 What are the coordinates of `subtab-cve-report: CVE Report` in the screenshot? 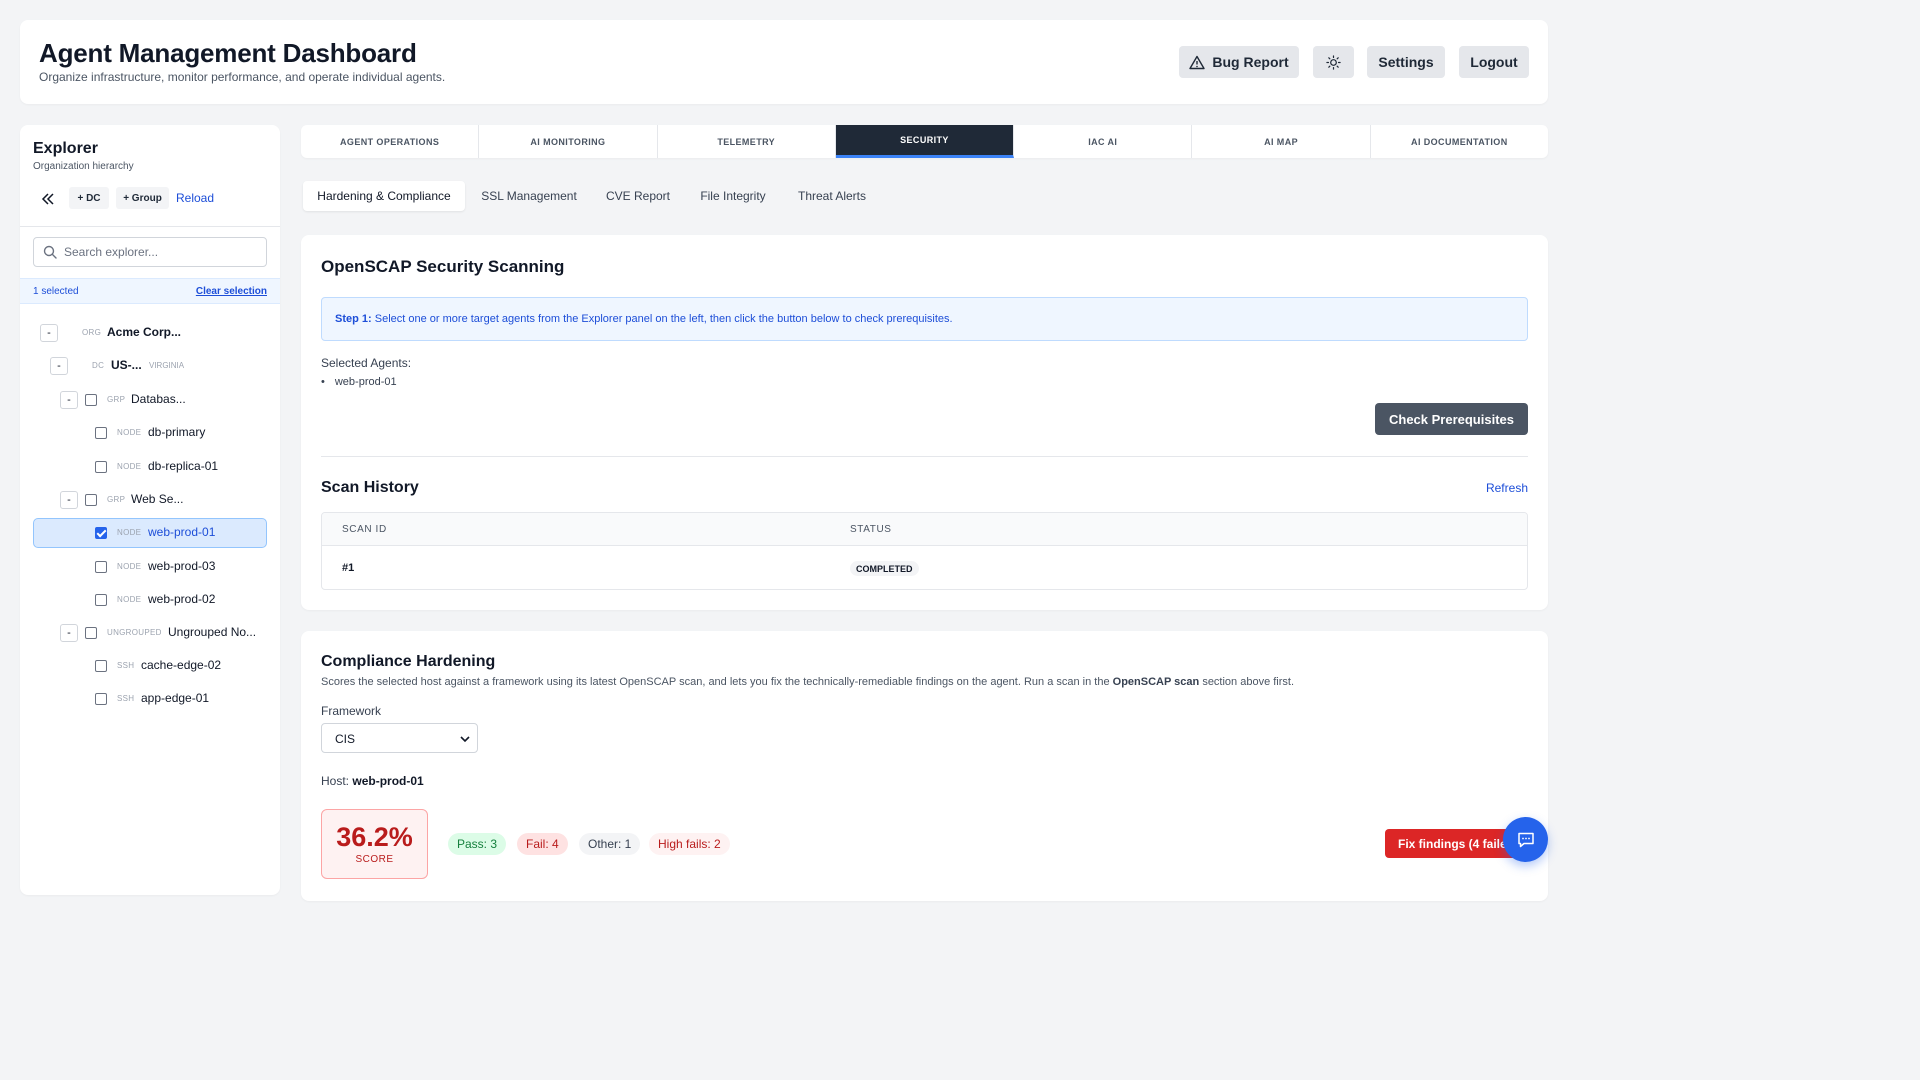 It's located at (638, 196).